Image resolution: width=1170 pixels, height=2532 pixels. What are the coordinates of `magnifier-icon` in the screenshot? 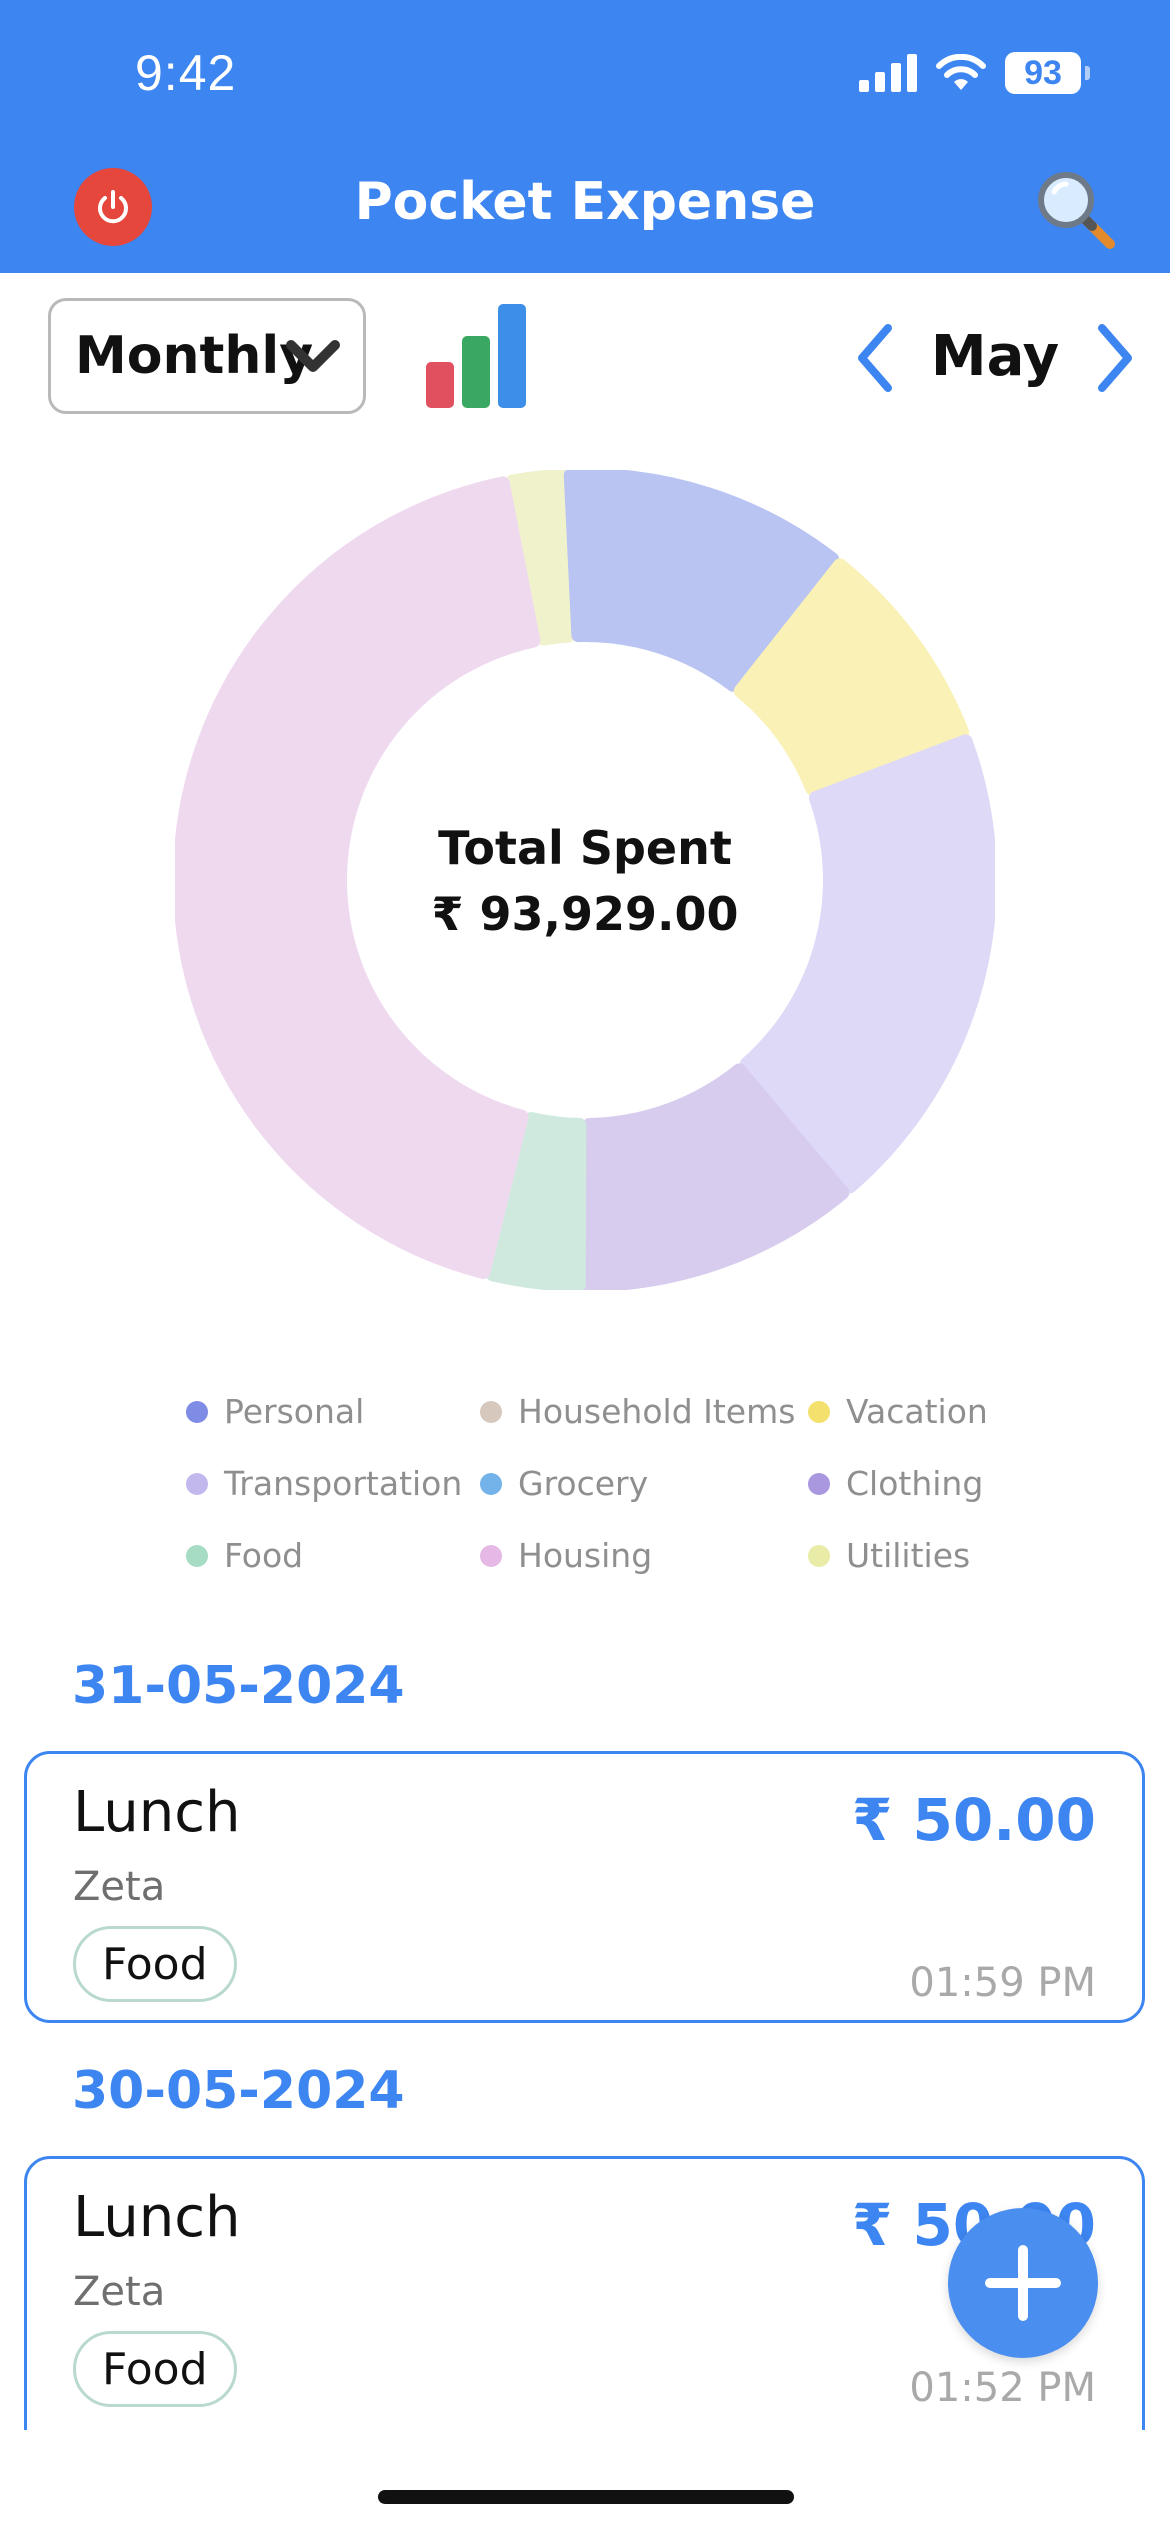 It's located at (1076, 210).